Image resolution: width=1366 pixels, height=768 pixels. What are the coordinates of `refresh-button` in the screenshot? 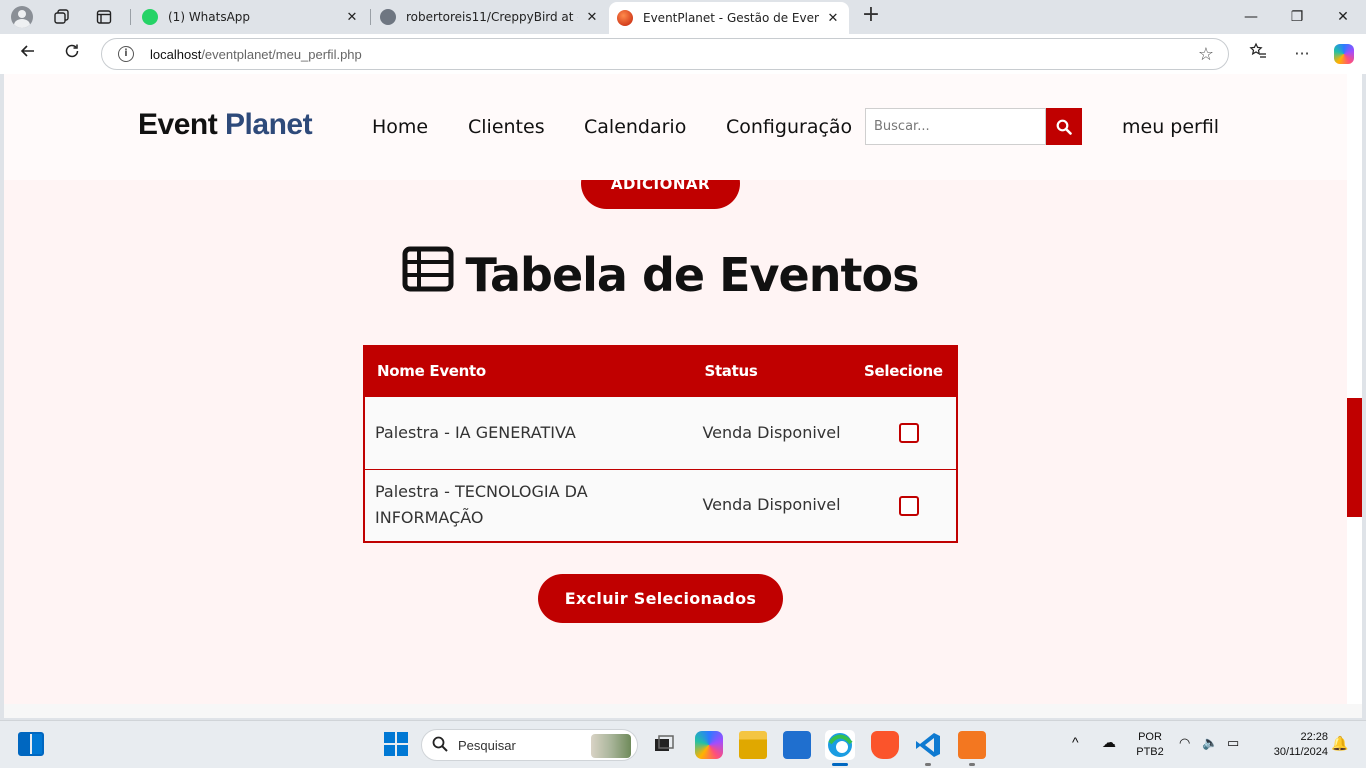 It's located at (72, 54).